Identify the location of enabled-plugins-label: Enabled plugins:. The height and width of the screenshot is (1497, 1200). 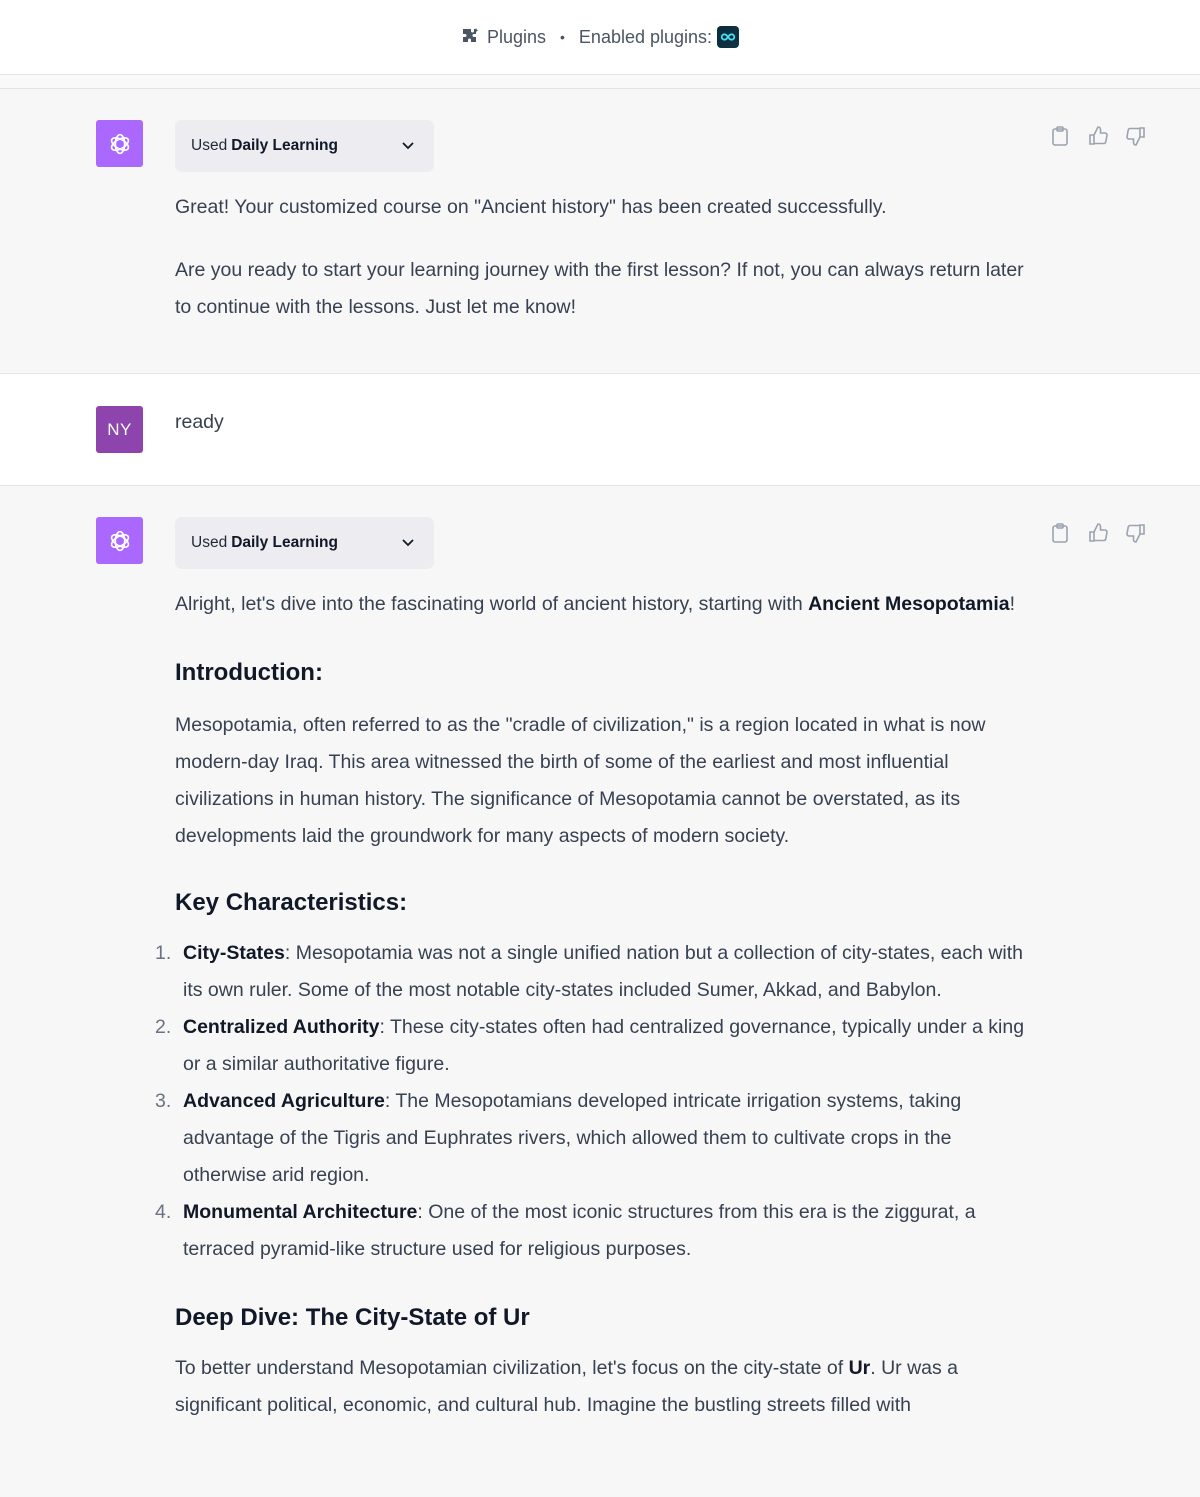
(645, 36).